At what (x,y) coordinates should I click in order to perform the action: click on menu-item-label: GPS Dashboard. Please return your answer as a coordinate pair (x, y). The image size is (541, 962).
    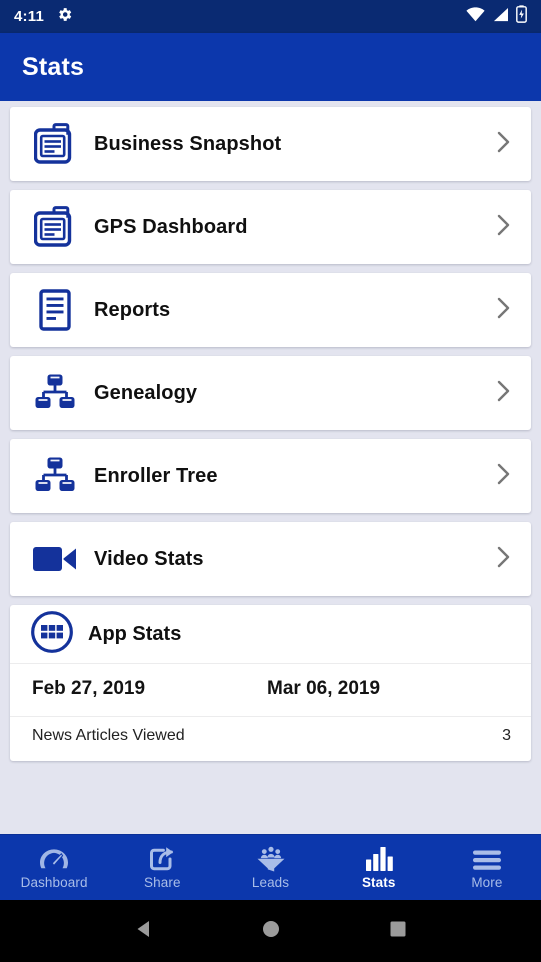
    Looking at the image, I should click on (171, 226).